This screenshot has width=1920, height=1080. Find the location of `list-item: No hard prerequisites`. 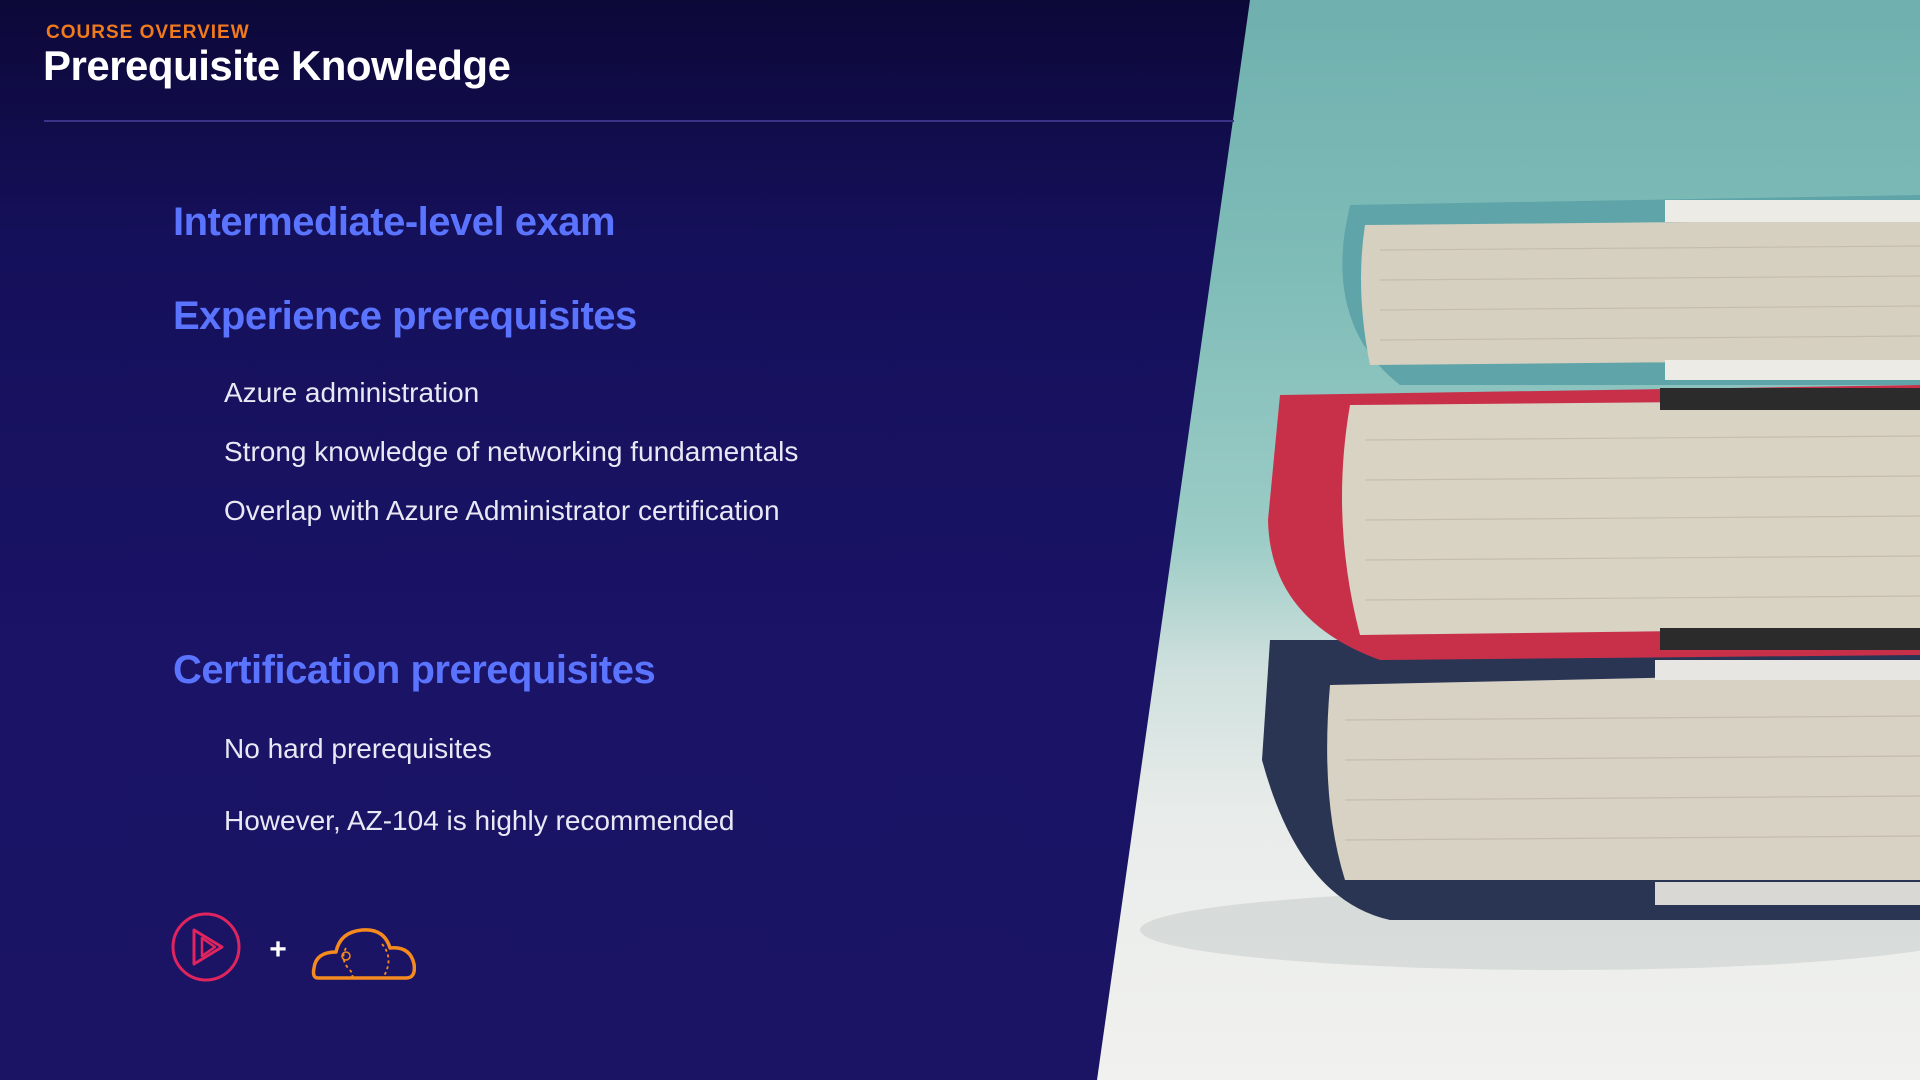

list-item: No hard prerequisites is located at coordinates (358, 748).